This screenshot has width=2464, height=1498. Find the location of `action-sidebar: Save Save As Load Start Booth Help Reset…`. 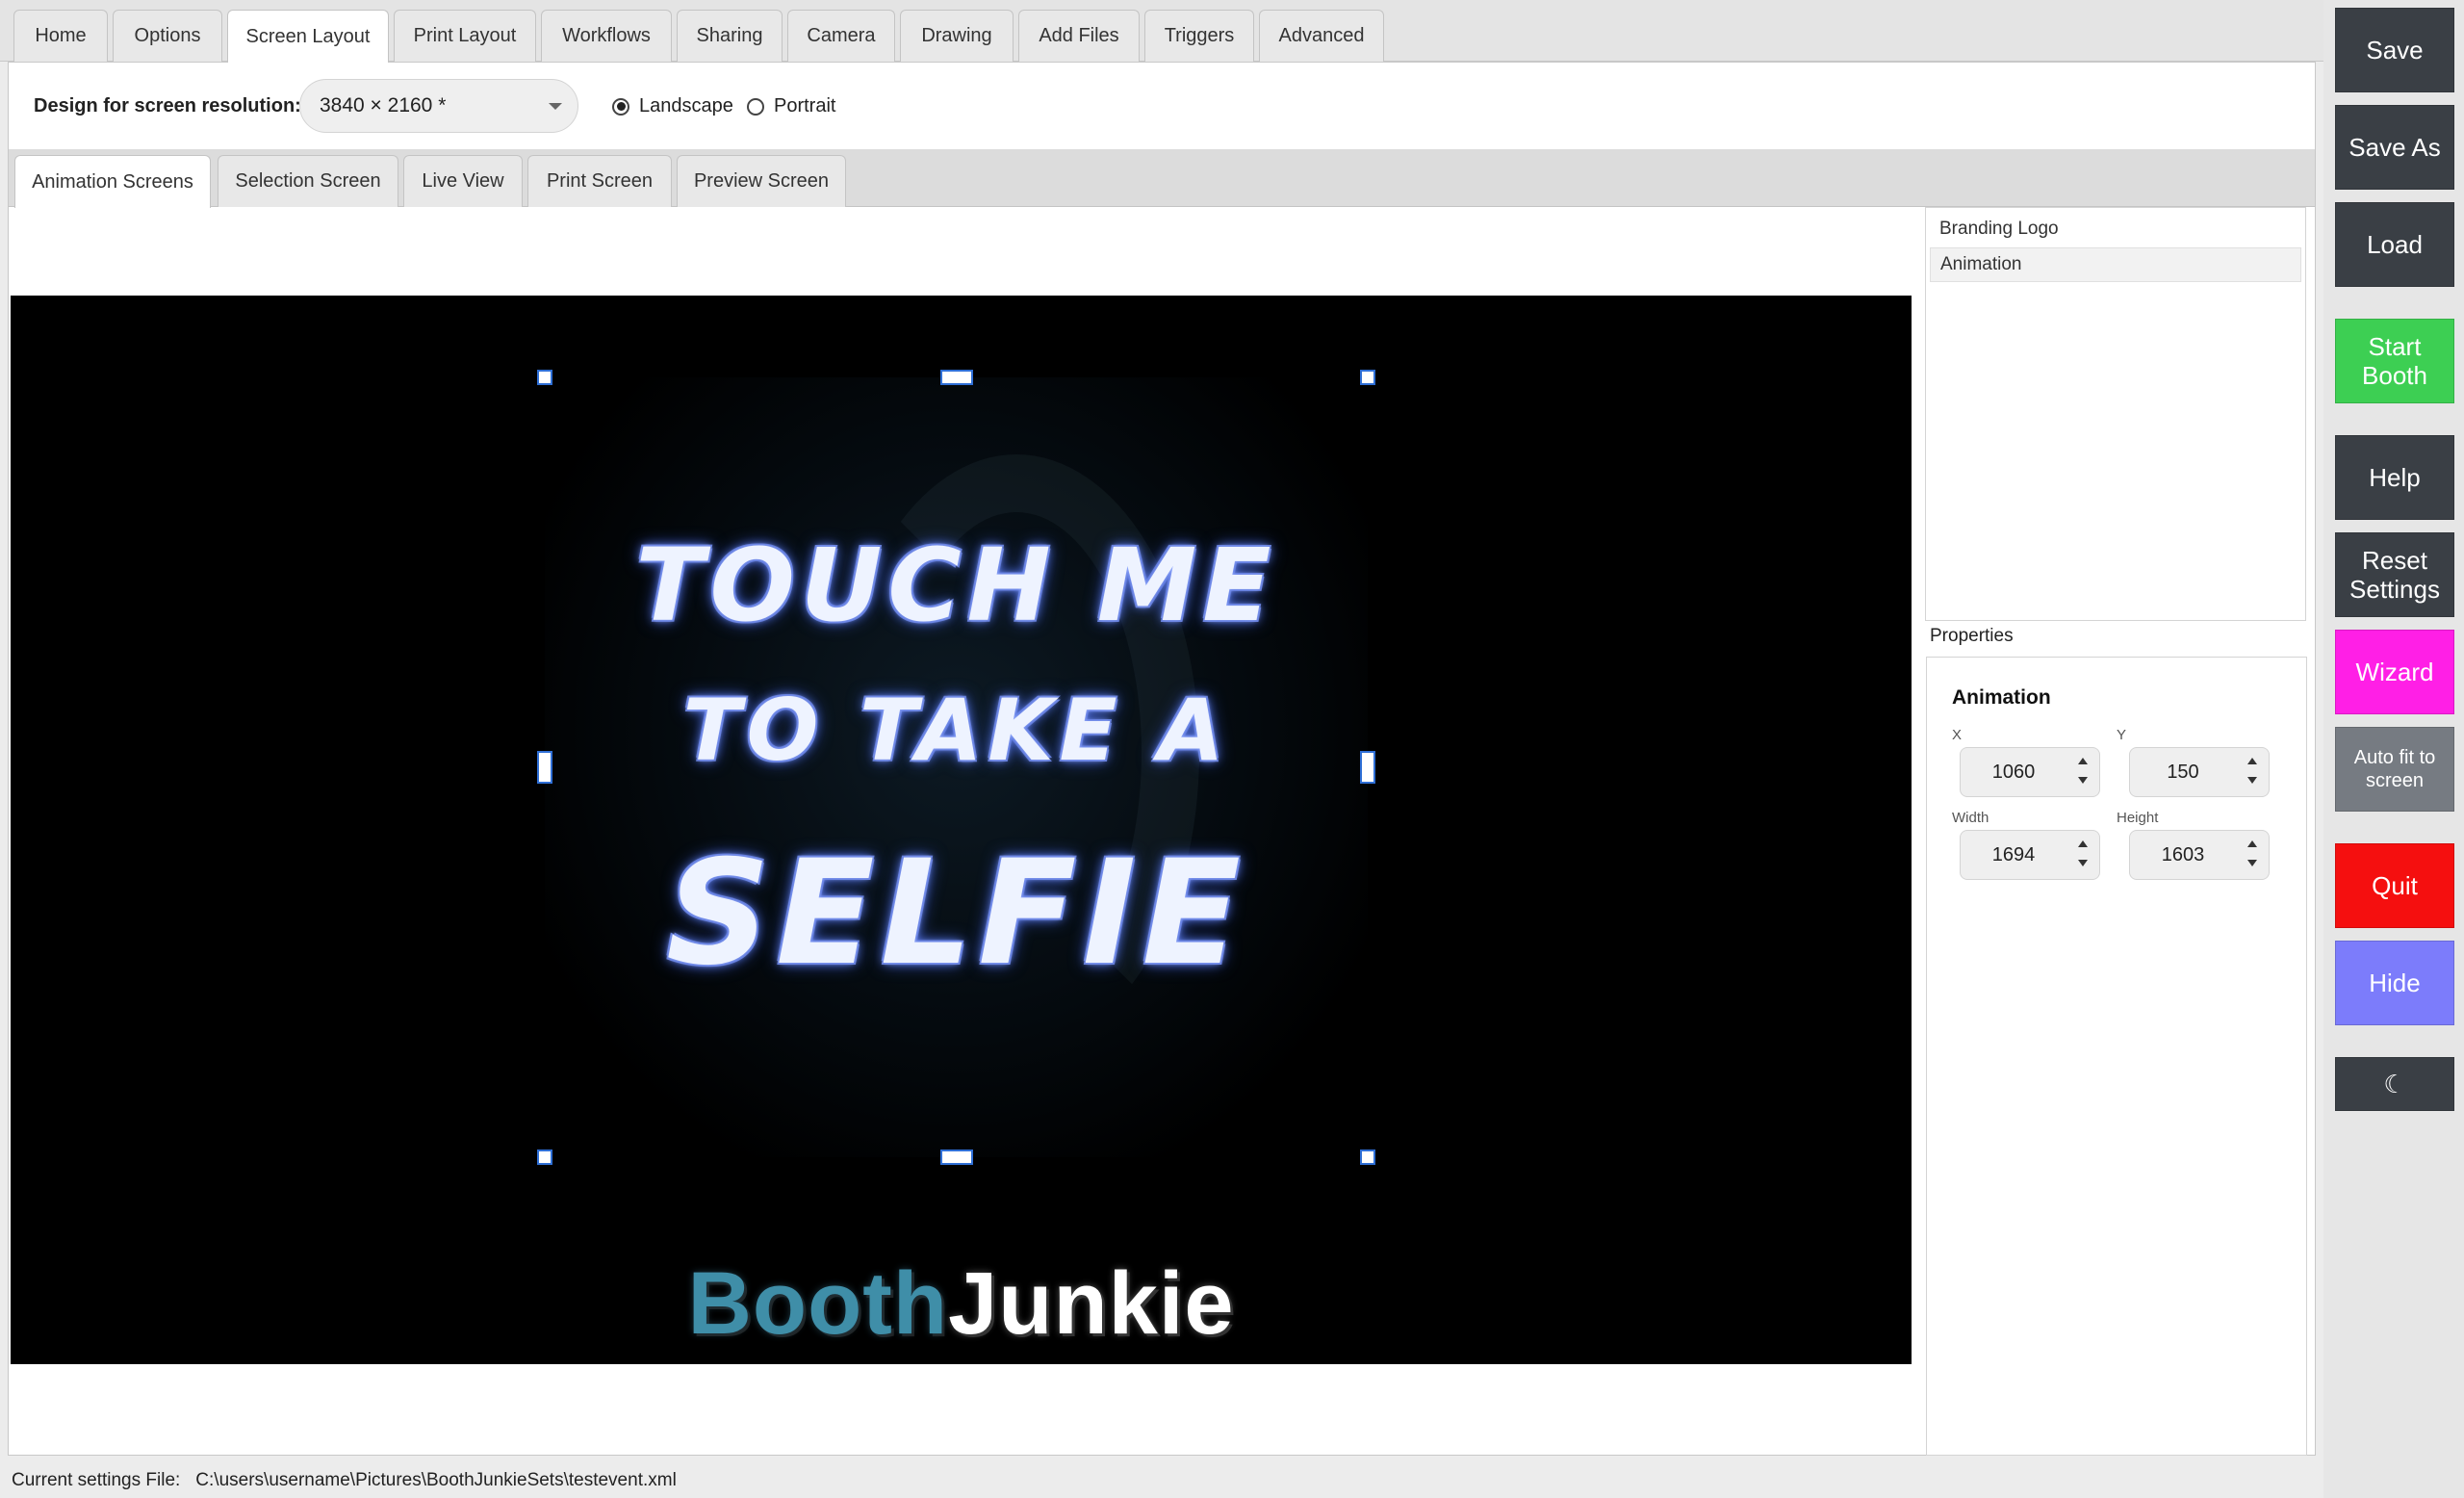

action-sidebar: Save Save As Load Start Booth Help Reset… is located at coordinates (2393, 749).